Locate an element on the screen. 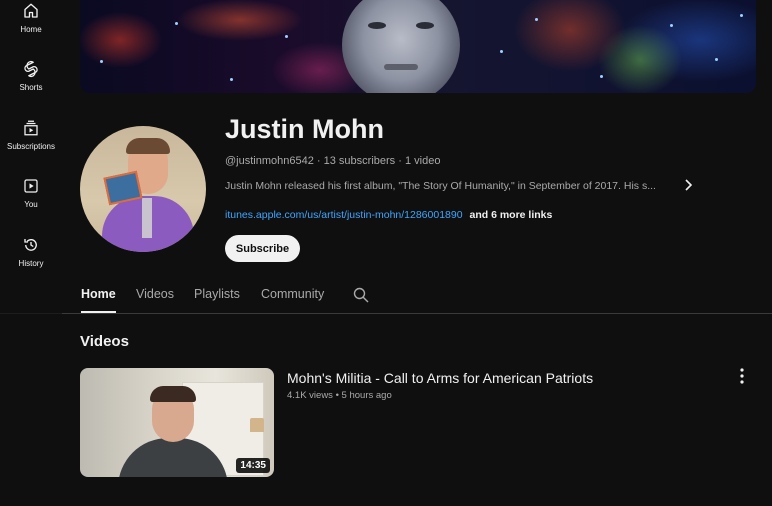 The image size is (772, 506). nav-item-label: Home is located at coordinates (31, 29).